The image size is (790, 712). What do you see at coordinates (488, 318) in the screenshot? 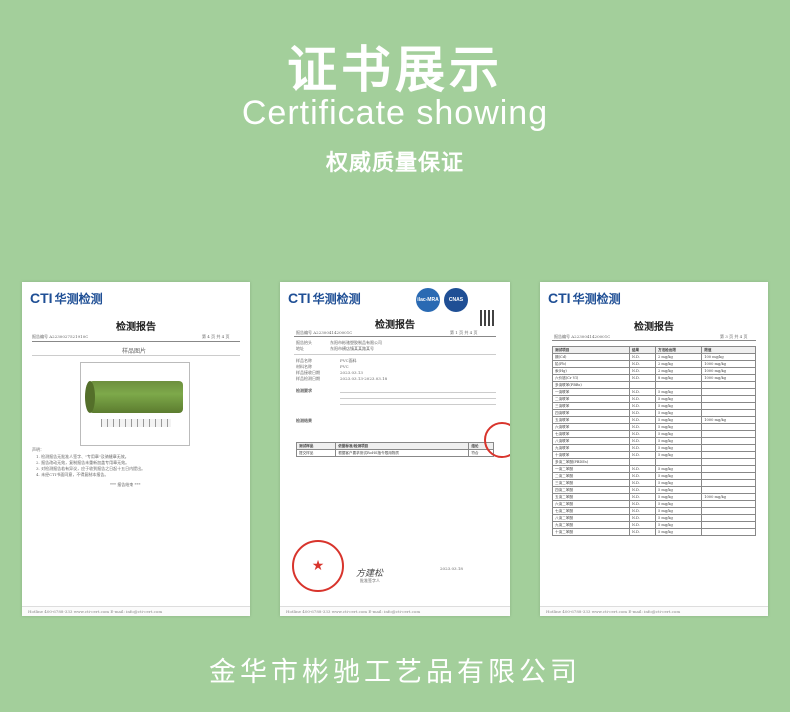
I see `qr-code-icon` at bounding box center [488, 318].